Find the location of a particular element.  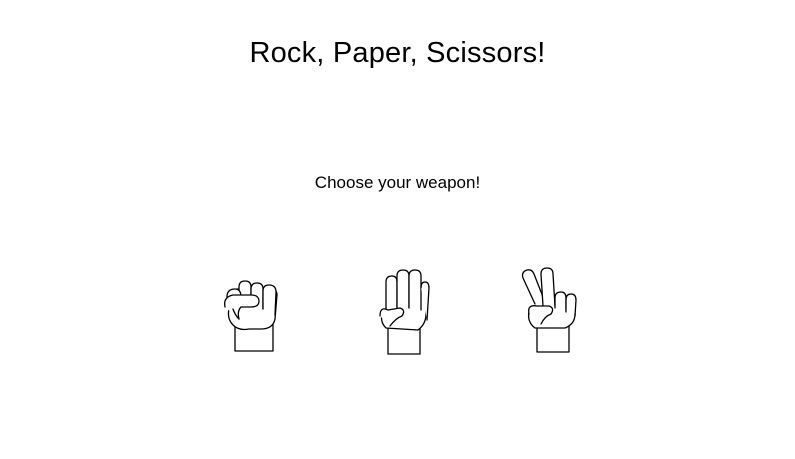

paper-open-hand-icon is located at coordinates (404, 312).